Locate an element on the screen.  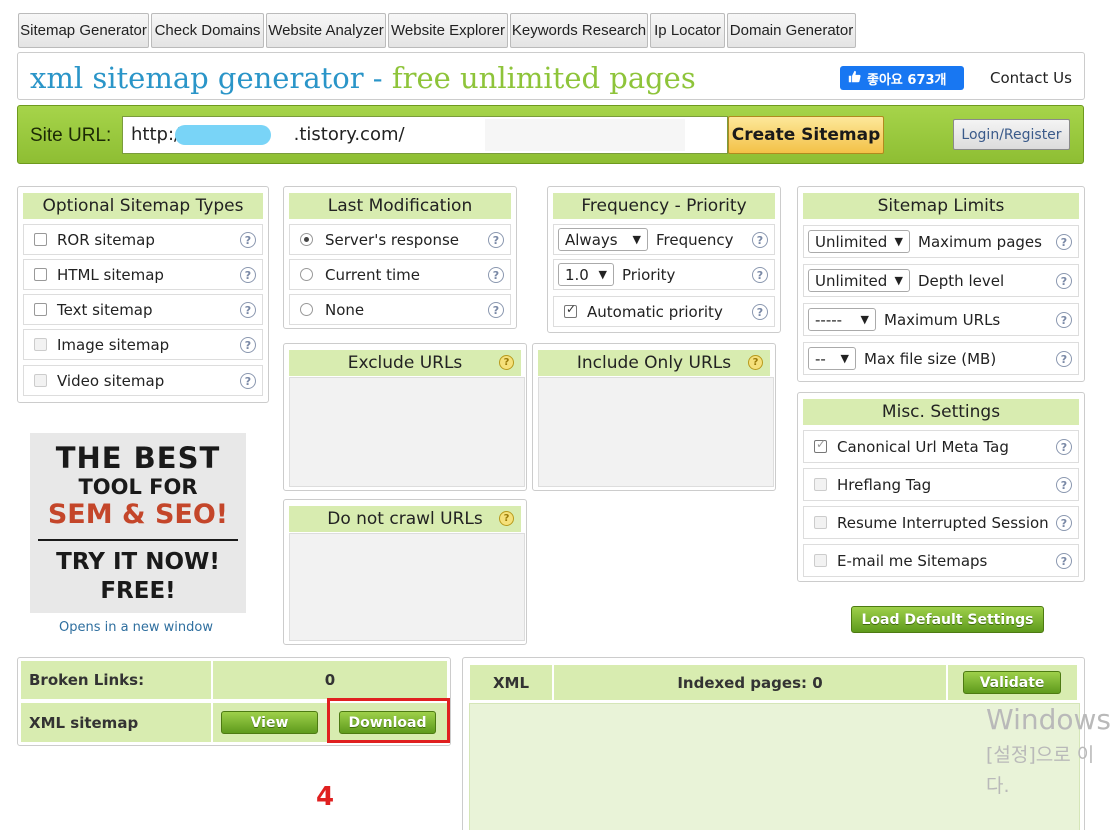
select-value: ----- is located at coordinates (829, 319).